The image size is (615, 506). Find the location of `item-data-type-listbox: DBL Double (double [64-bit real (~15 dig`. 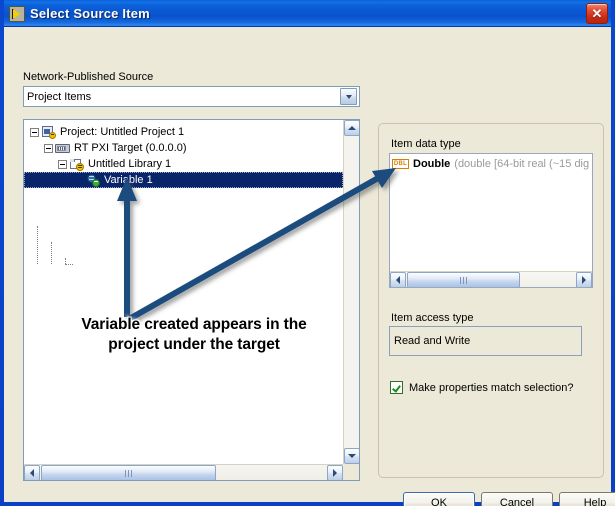

item-data-type-listbox: DBL Double (double [64-bit real (~15 dig is located at coordinates (491, 220).